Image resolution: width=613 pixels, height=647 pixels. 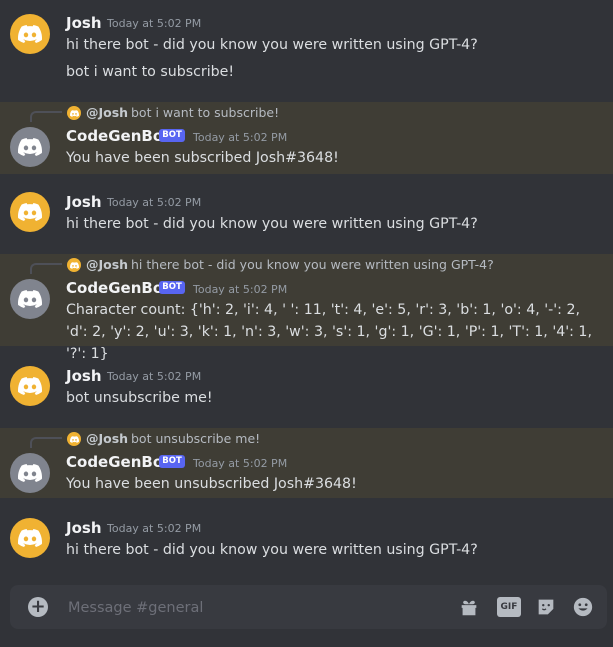 I want to click on gif-icon: GIF, so click(x=509, y=607).